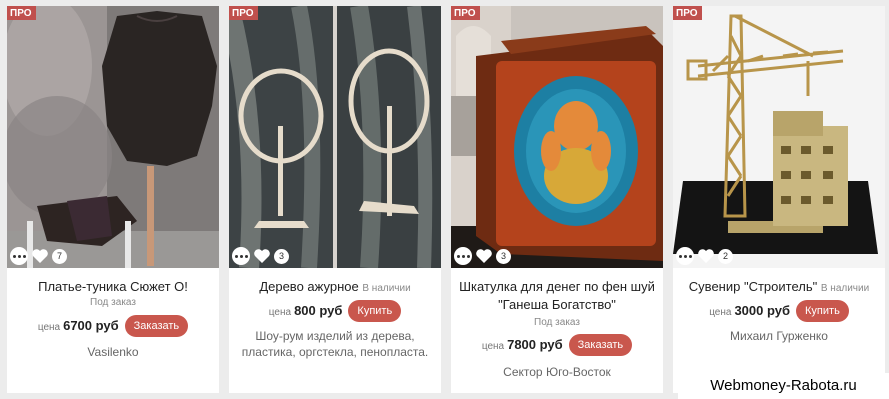 The image size is (889, 399). I want to click on product-title-row: Сувенир "Строитель" В наличии, so click(779, 288).